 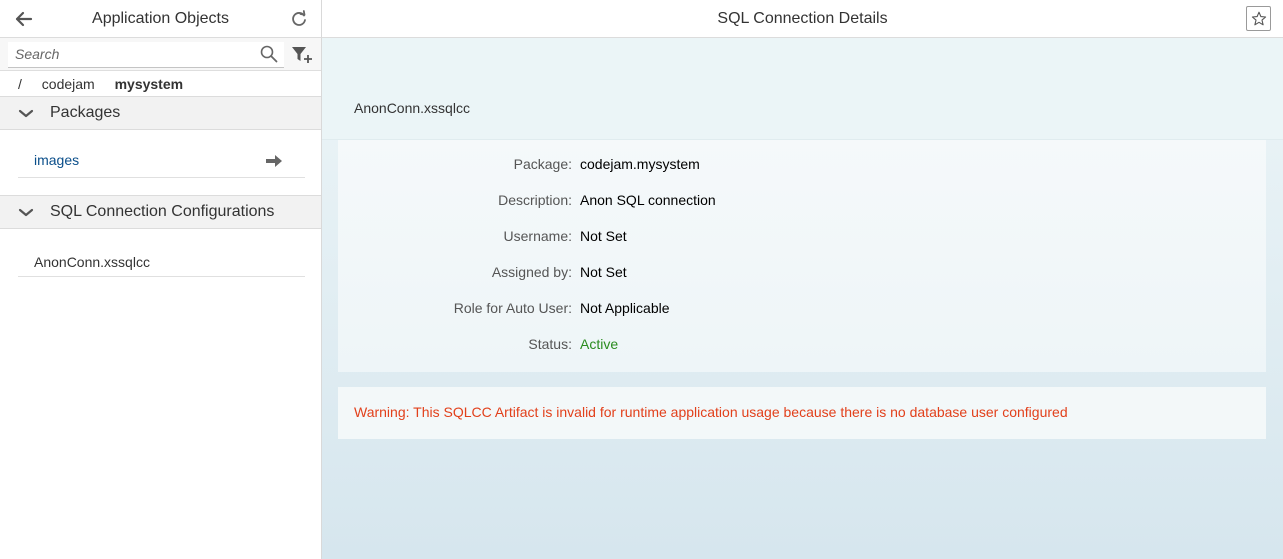 What do you see at coordinates (412, 108) in the screenshot?
I see `object-title: AnonConn.xssqlcc` at bounding box center [412, 108].